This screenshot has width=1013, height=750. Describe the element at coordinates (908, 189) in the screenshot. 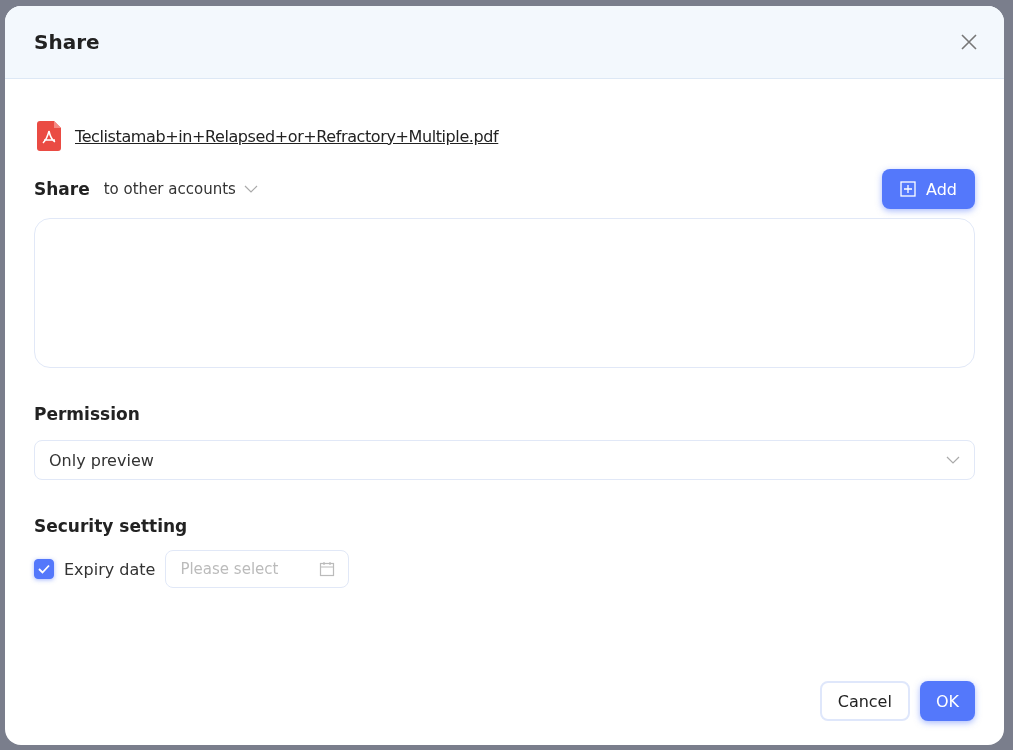

I see `plus-square-icon` at that location.